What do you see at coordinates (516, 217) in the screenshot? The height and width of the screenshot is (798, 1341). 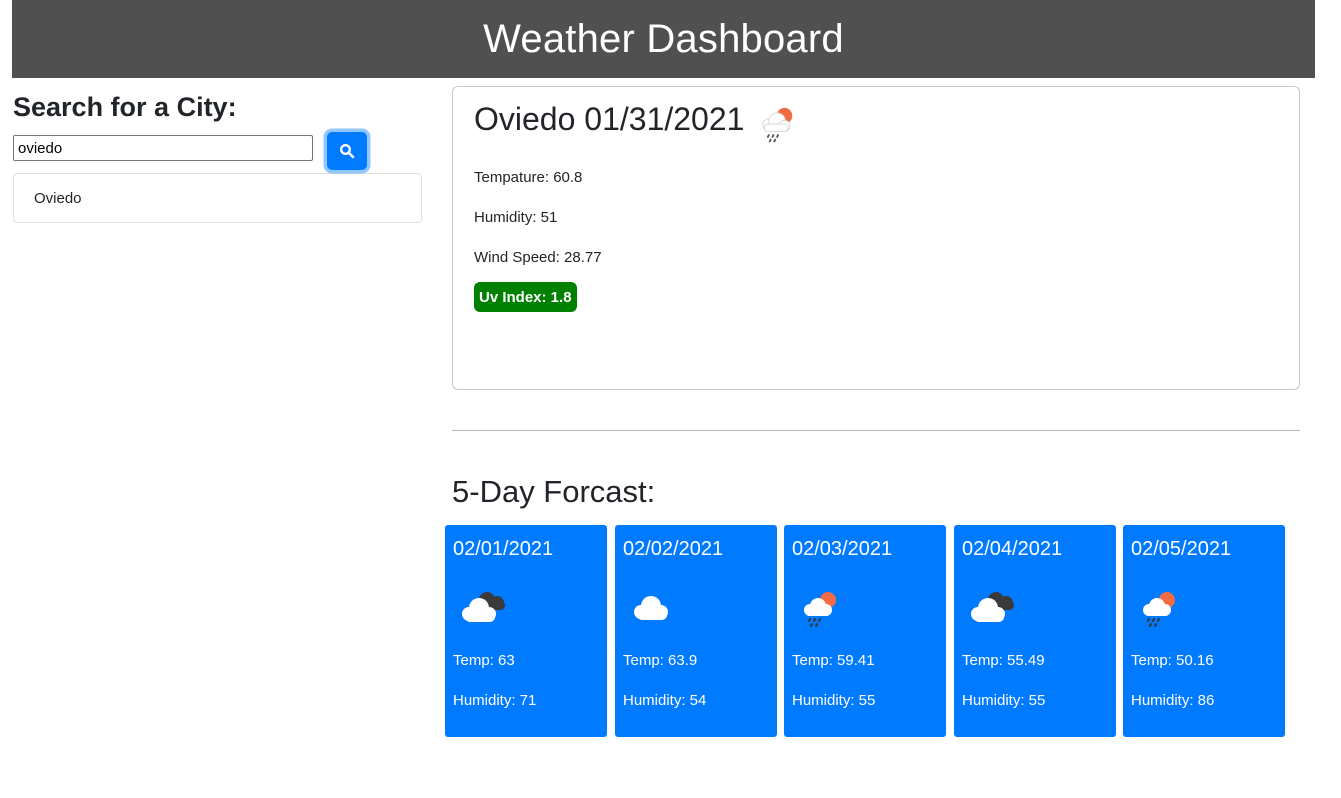 I see `current-humidity: Humidity: 51` at bounding box center [516, 217].